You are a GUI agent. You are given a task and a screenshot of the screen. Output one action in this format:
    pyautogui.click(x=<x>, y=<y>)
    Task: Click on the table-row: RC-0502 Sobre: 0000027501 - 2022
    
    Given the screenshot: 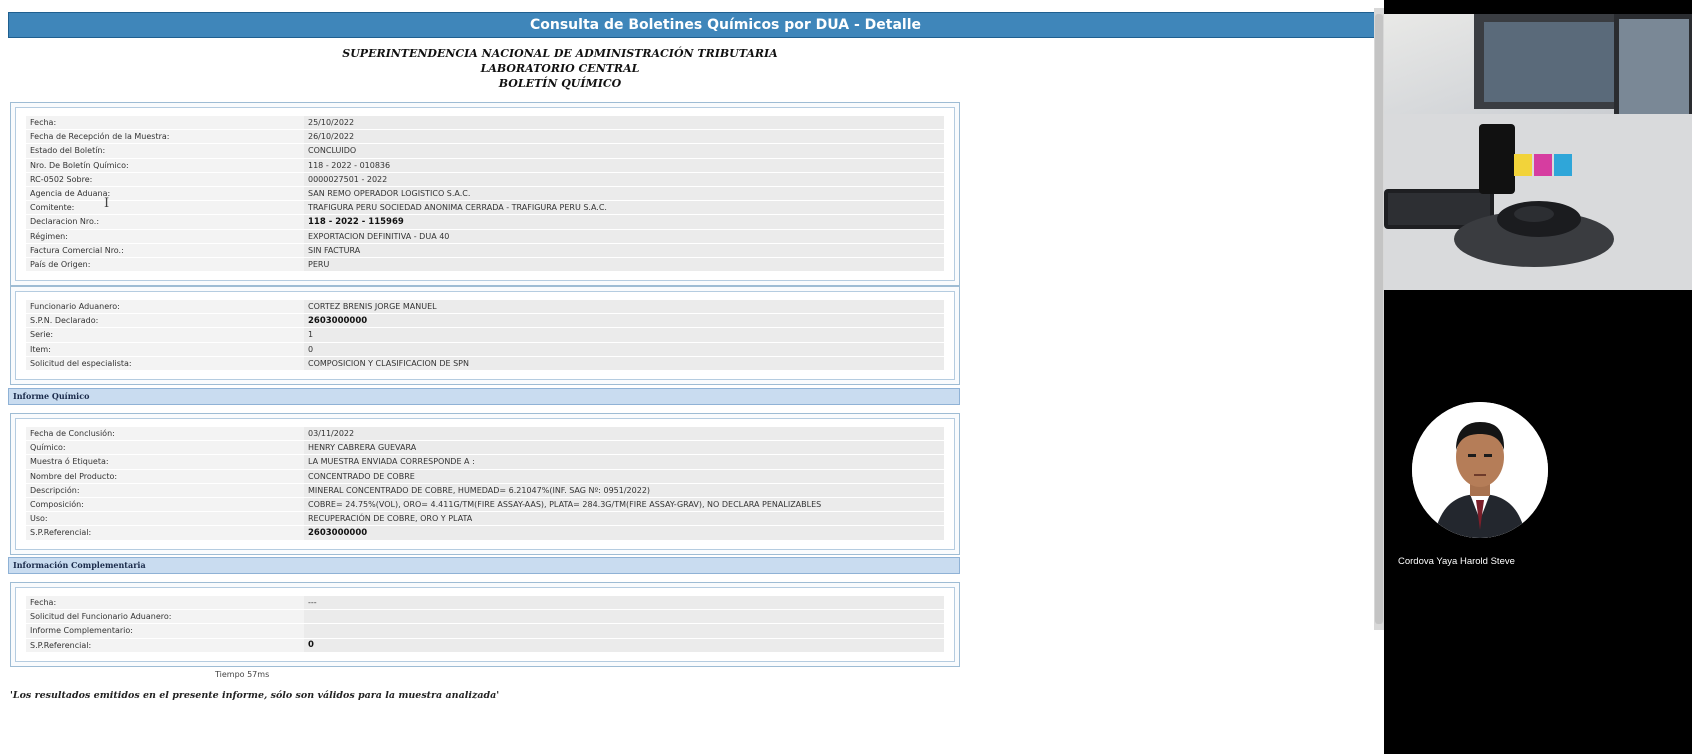 What is the action you would take?
    pyautogui.click(x=485, y=179)
    